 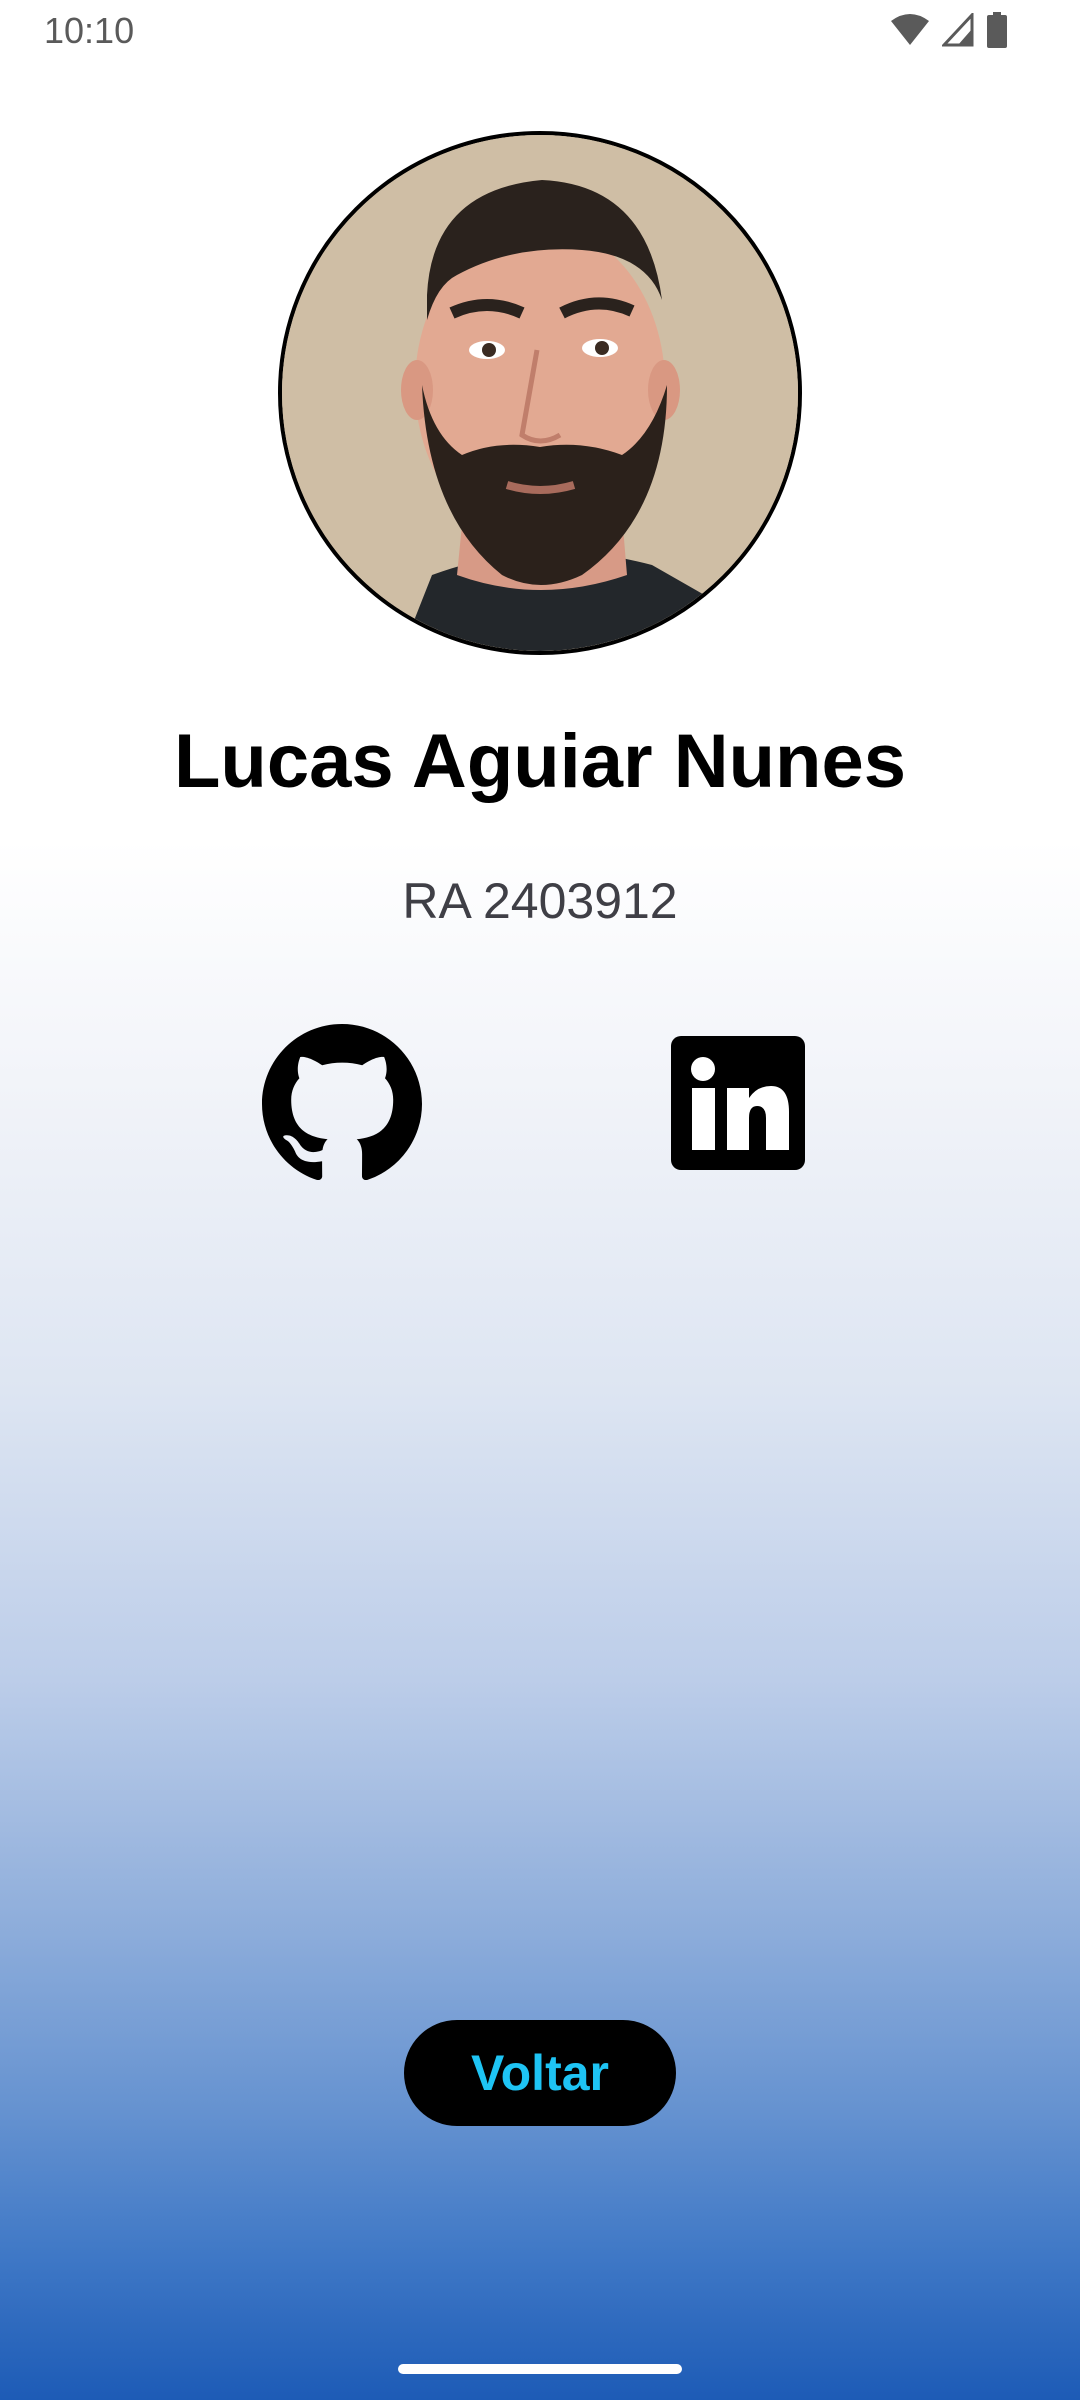 I want to click on linkedin-icon, so click(x=738, y=1103).